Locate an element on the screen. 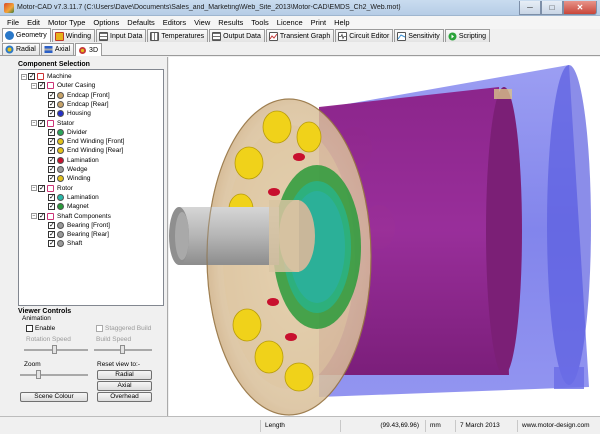 This screenshot has height=434, width=600. close-button: ✕ is located at coordinates (580, 7).